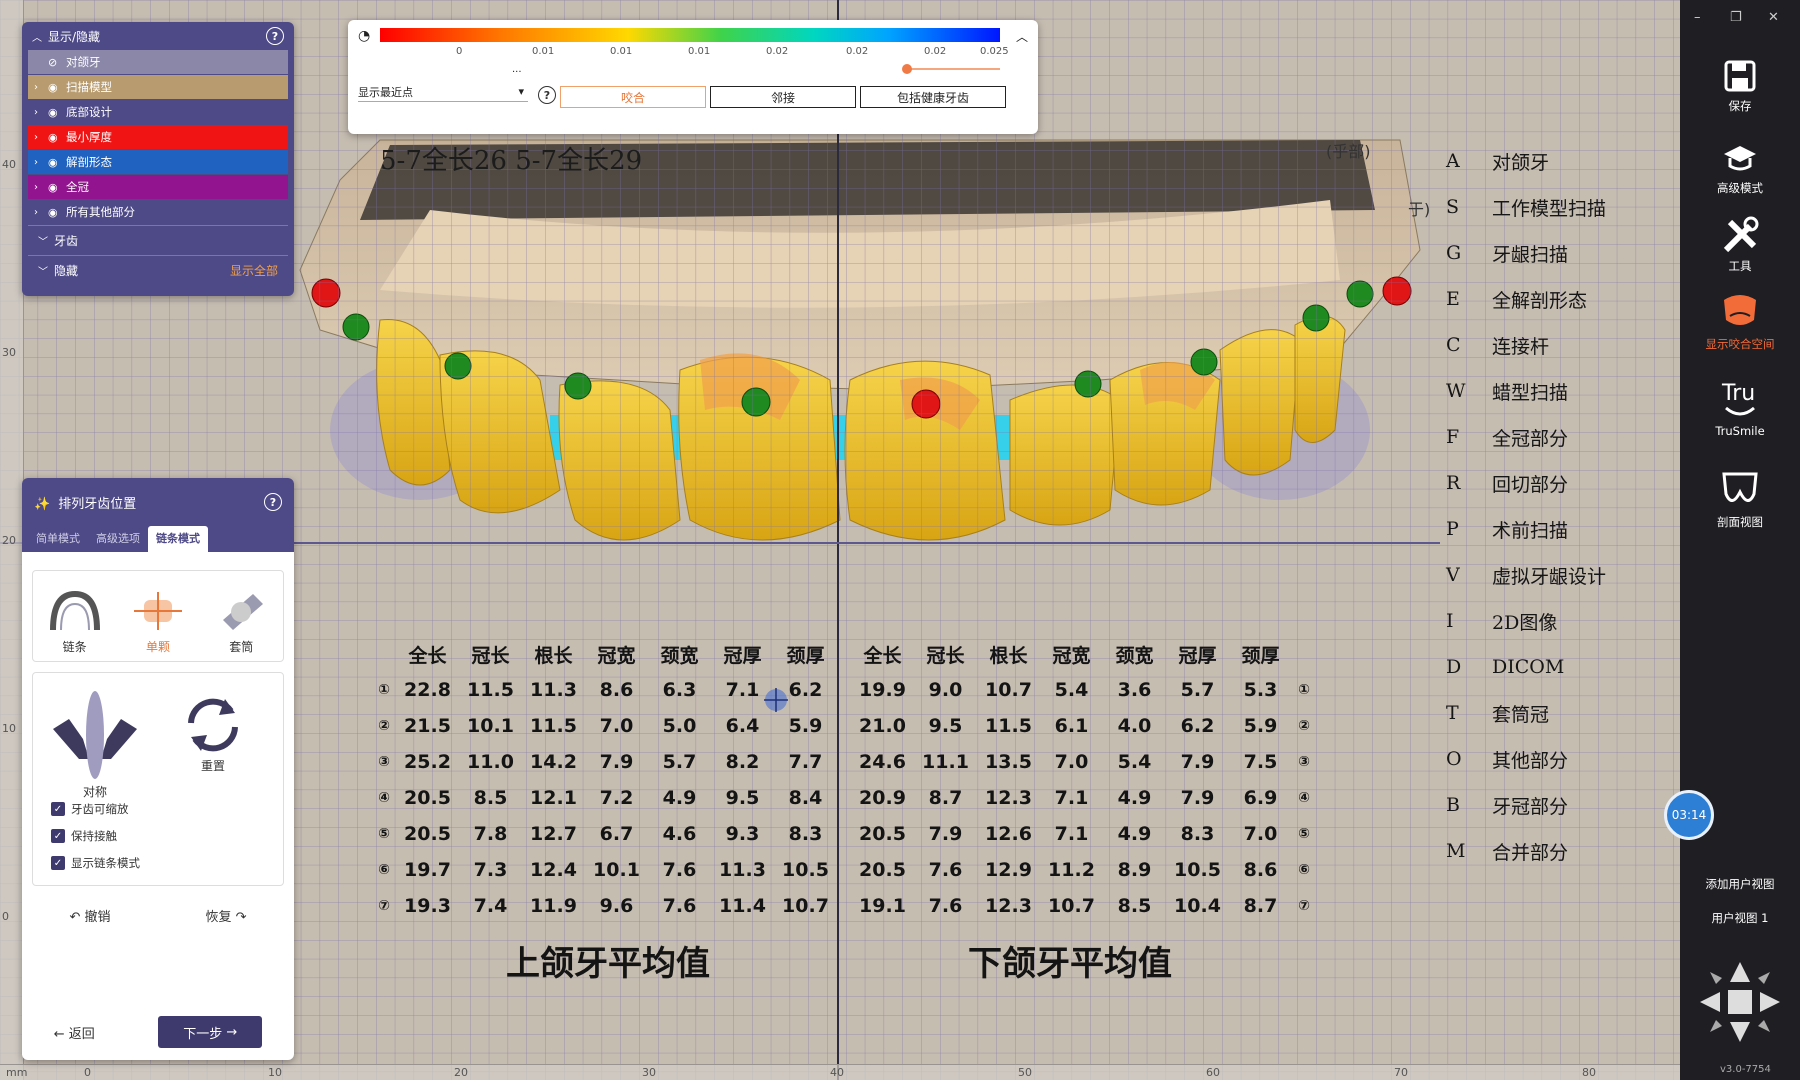 The image size is (1800, 1080). I want to click on undo-icon: ↶, so click(77, 917).